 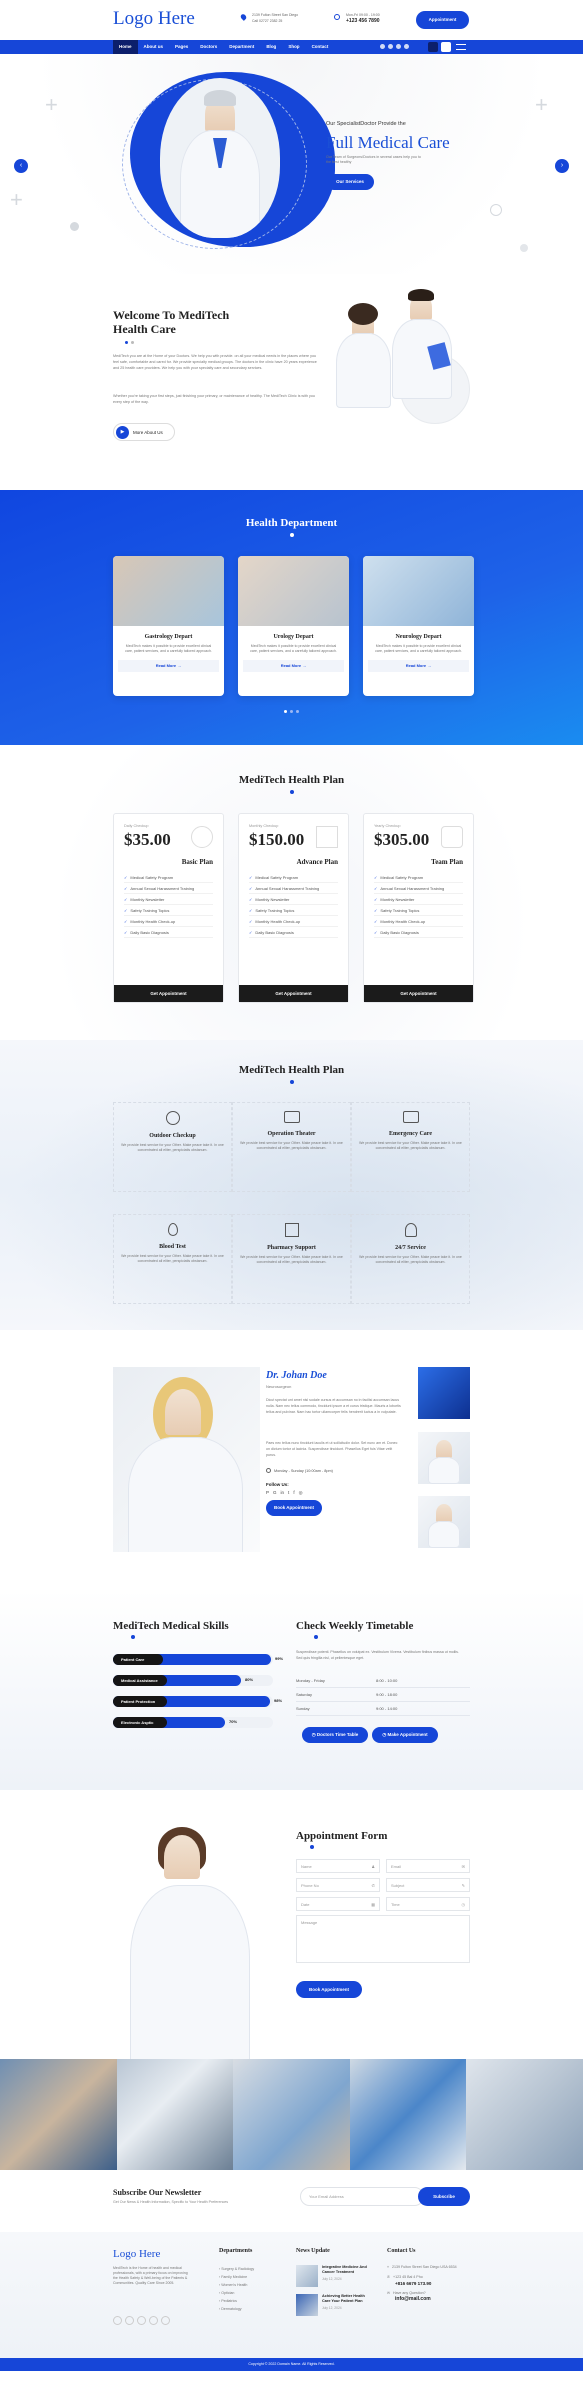 I want to click on our-services-button: Our Services, so click(x=350, y=182).